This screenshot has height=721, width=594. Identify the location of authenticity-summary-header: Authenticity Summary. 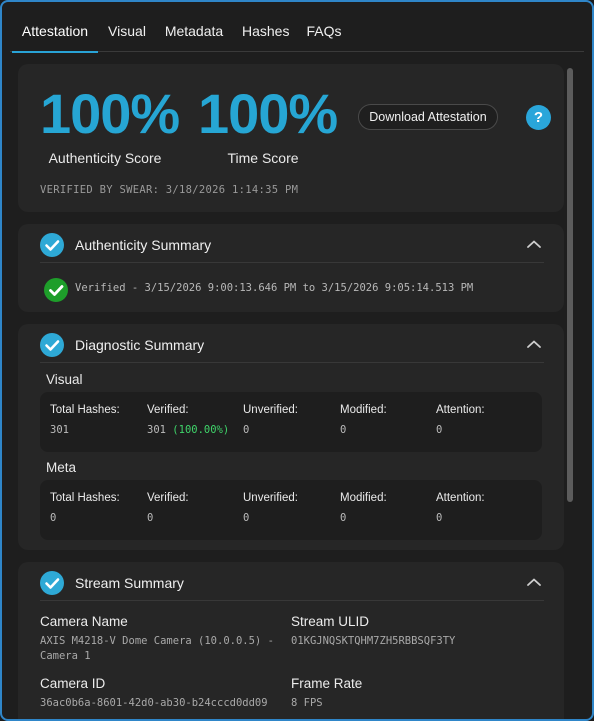
(291, 244).